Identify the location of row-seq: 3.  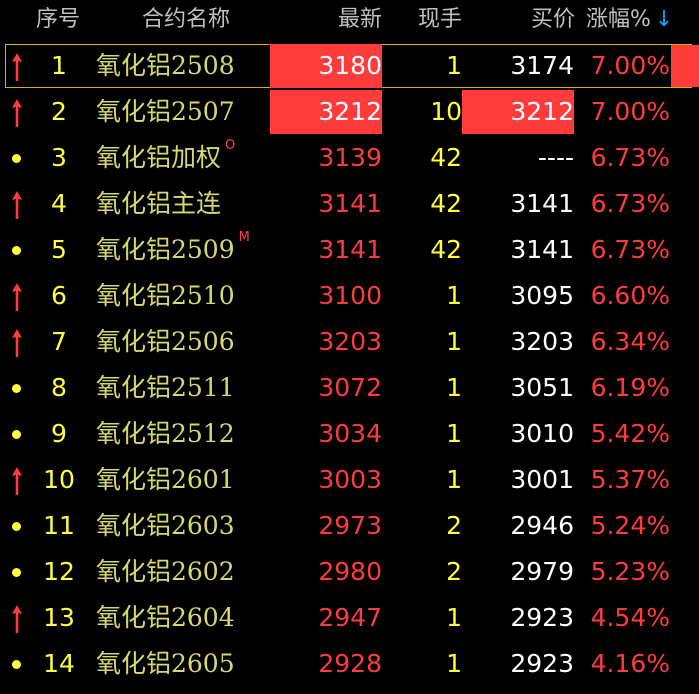
(59, 157).